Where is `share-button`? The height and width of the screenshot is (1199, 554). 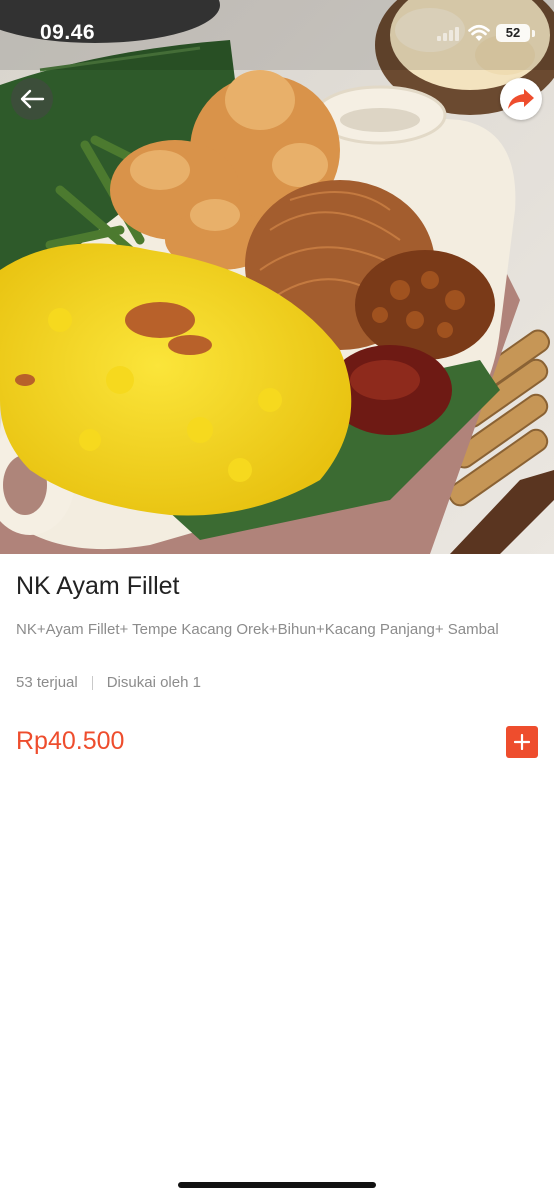 share-button is located at coordinates (521, 99).